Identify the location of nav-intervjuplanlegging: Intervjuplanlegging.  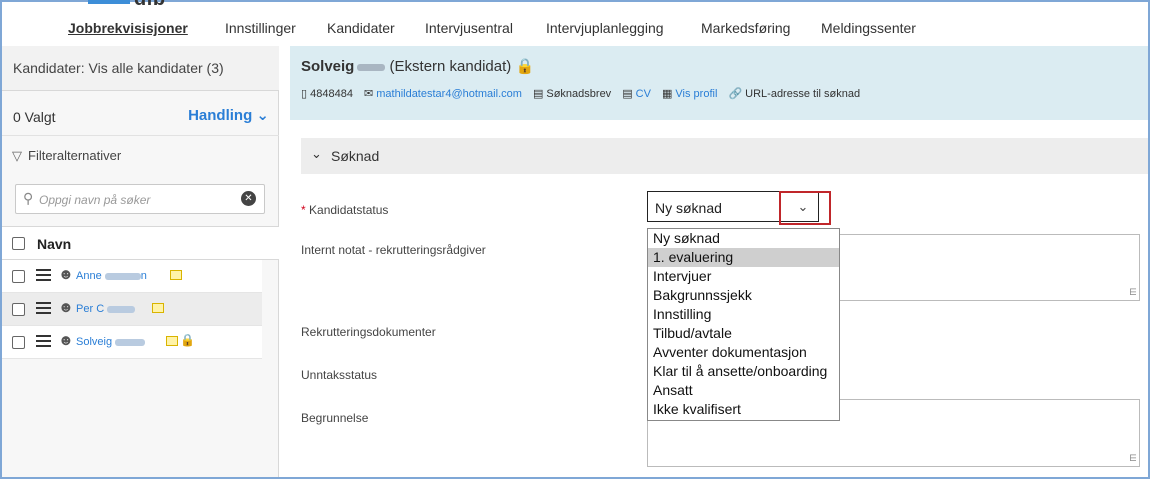
(605, 28).